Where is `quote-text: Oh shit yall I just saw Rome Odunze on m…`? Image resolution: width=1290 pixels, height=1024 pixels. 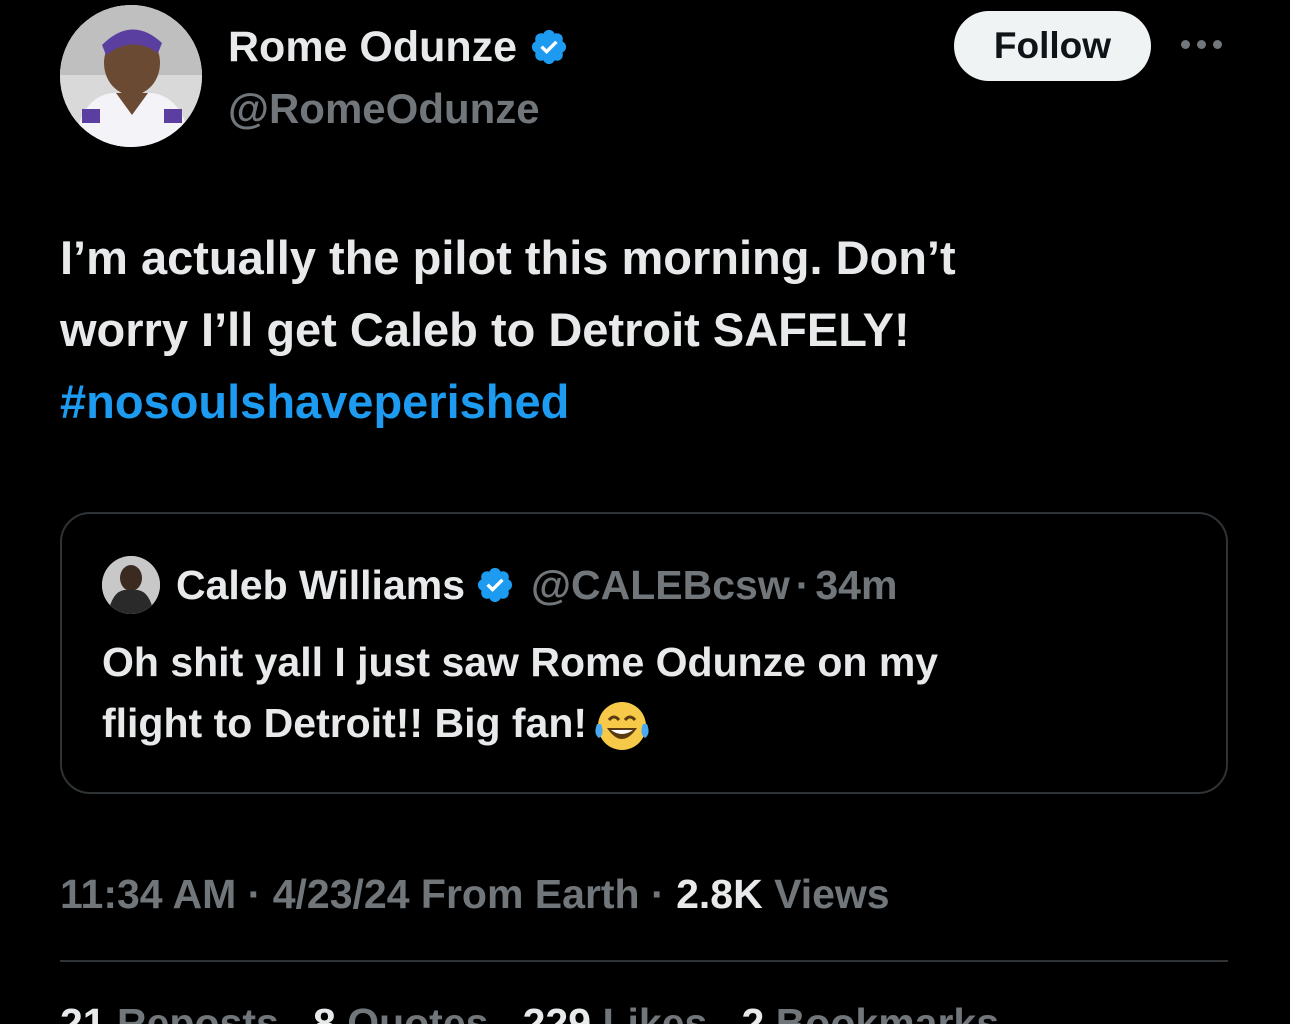 quote-text: Oh shit yall I just saw Rome Odunze on m… is located at coordinates (642, 693).